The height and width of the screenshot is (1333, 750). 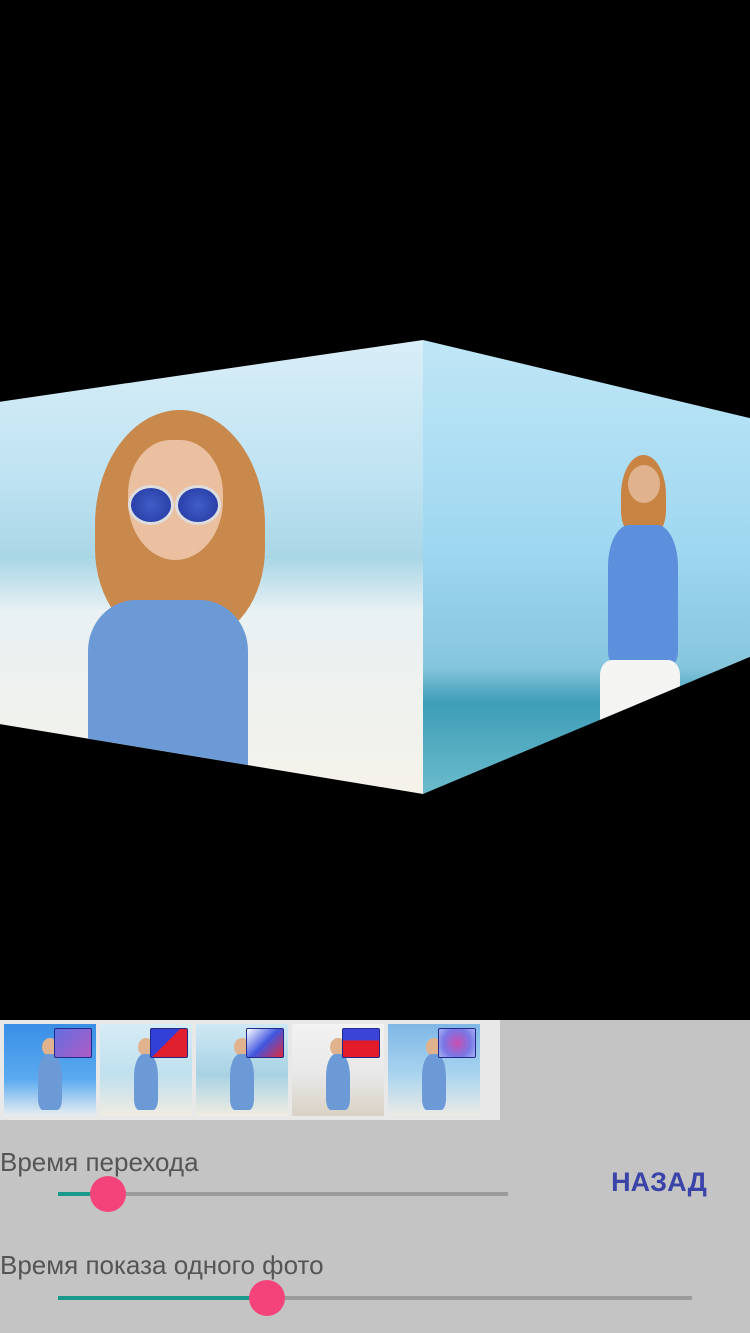 What do you see at coordinates (375, 1298) in the screenshot?
I see `display-time-slider` at bounding box center [375, 1298].